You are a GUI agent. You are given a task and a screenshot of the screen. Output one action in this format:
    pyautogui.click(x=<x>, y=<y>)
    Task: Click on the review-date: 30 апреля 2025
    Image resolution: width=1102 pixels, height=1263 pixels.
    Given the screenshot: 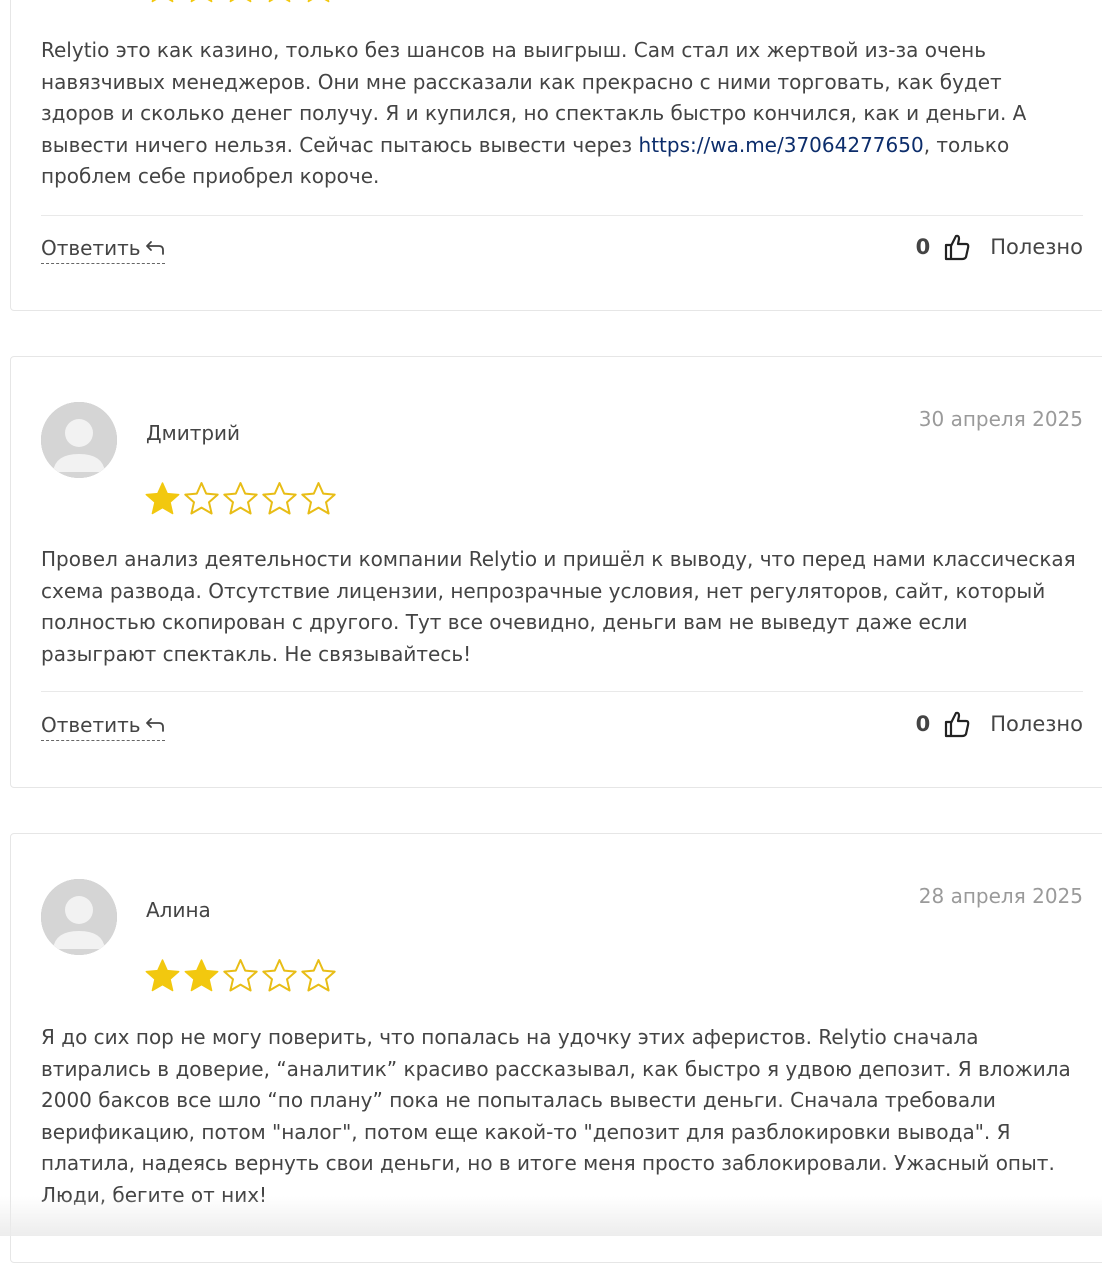 What is the action you would take?
    pyautogui.click(x=1000, y=419)
    